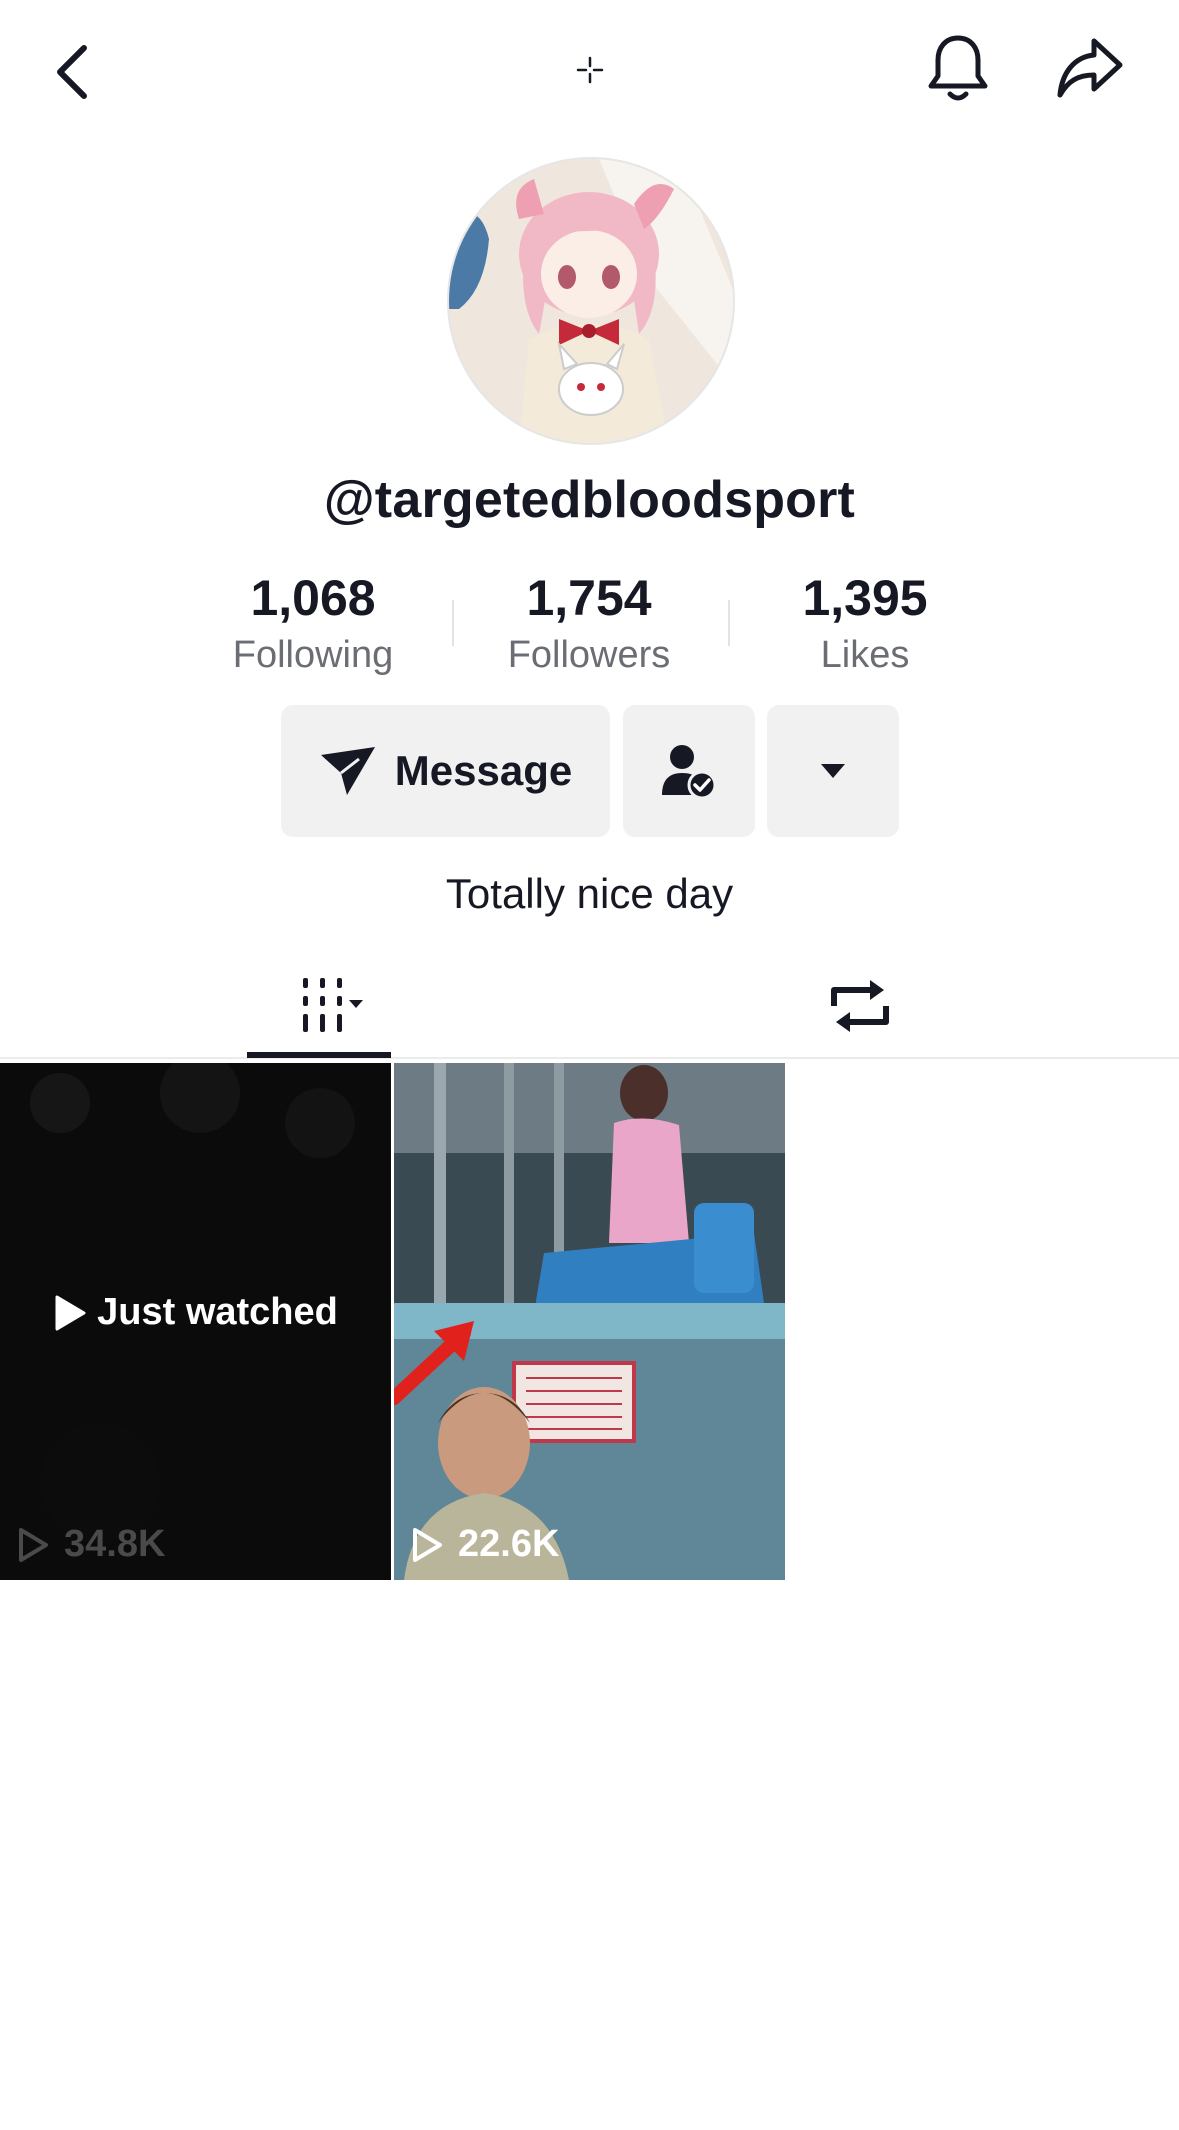 The image size is (1179, 2130). What do you see at coordinates (195, 1312) in the screenshot?
I see `just-watched-overlay: Just watched` at bounding box center [195, 1312].